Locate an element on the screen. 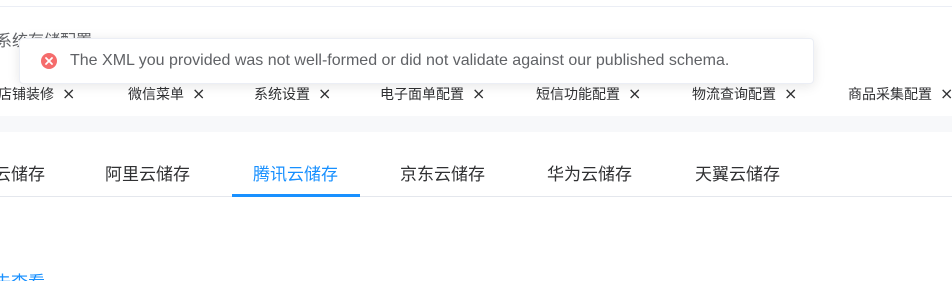  tab-aliyun-storage: 阿里云储存 is located at coordinates (147, 175).